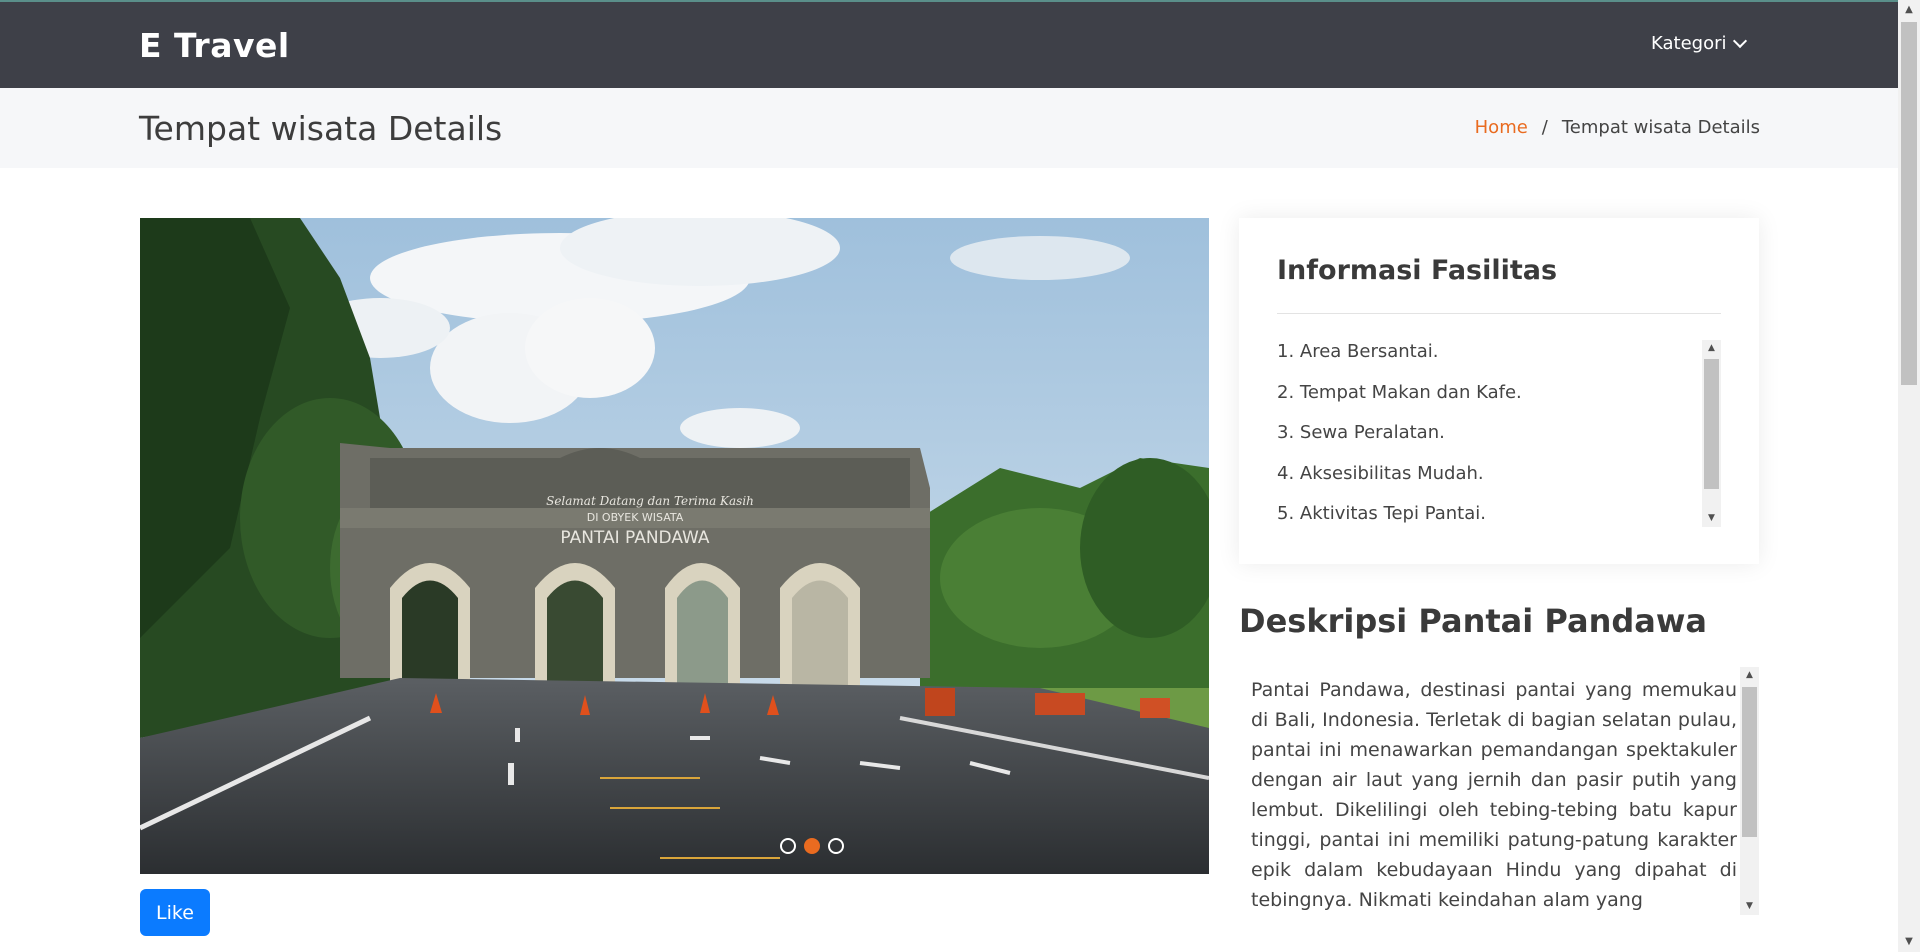 This screenshot has width=1920, height=952. I want to click on page-scrollbar: ▲ ▼, so click(1909, 476).